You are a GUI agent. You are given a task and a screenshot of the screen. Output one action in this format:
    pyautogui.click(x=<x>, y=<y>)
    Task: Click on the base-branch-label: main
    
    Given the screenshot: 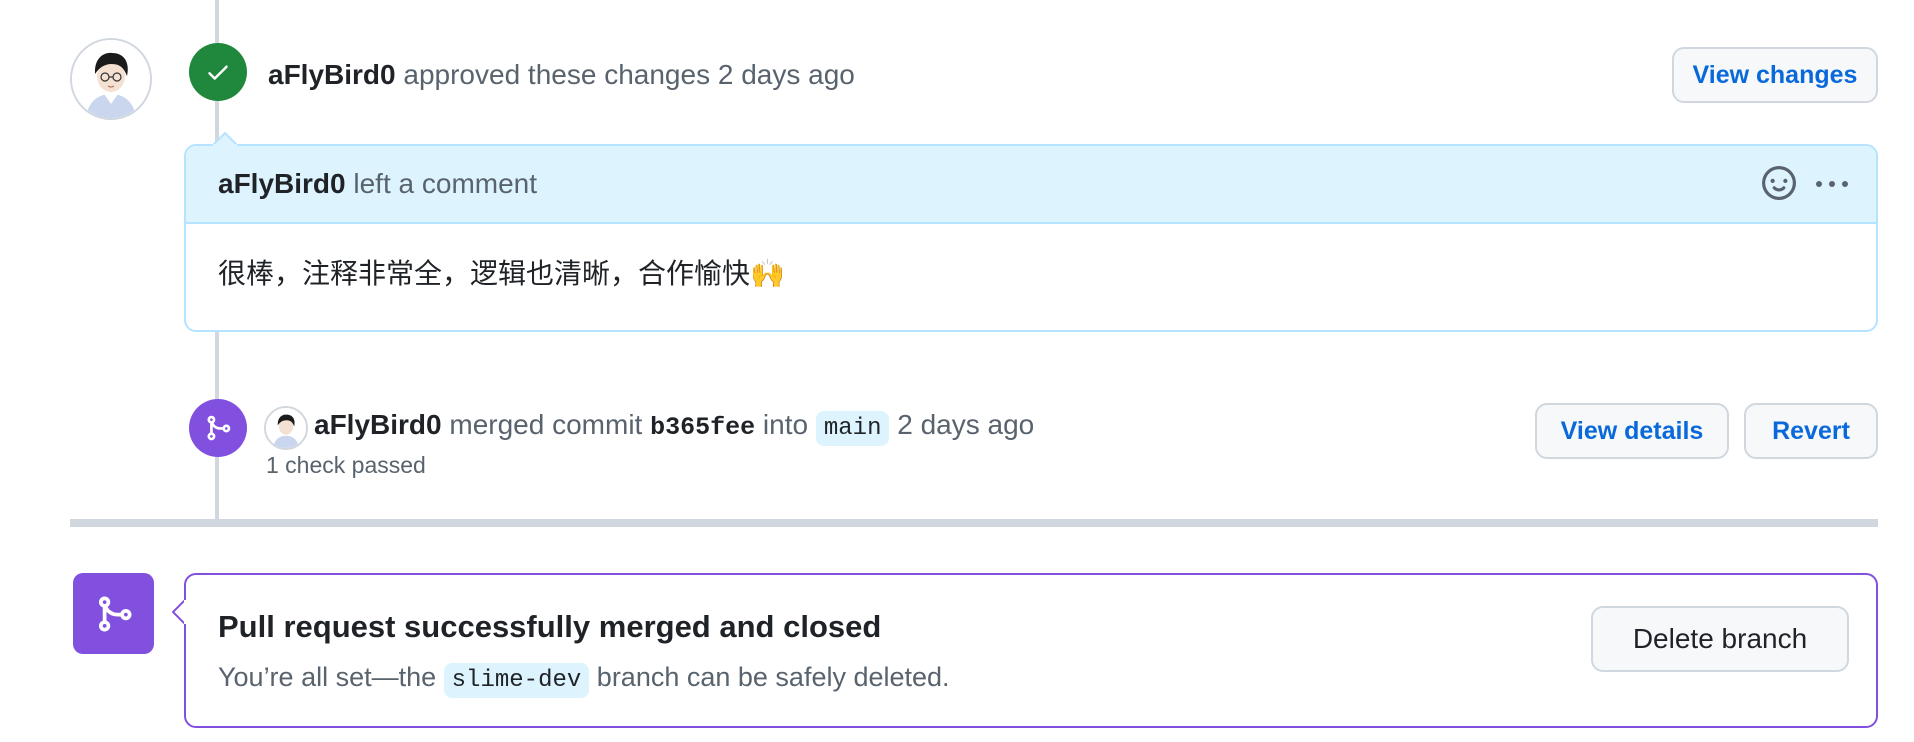 What is the action you would take?
    pyautogui.click(x=852, y=428)
    